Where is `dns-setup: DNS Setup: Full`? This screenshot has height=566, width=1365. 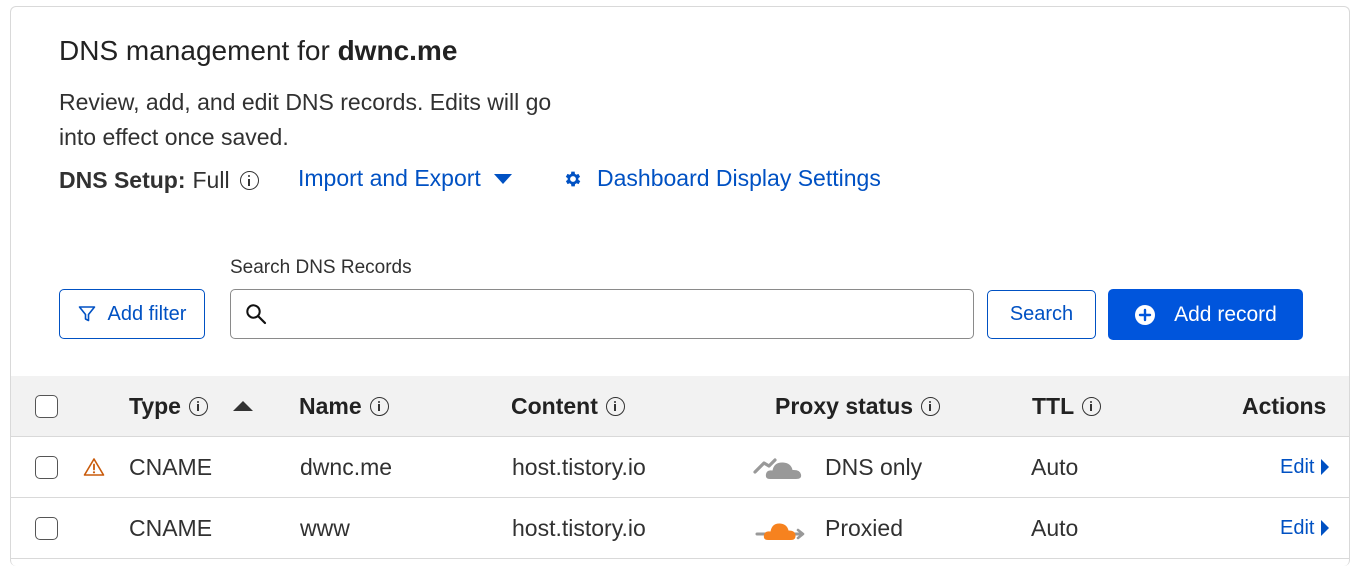 dns-setup: DNS Setup: Full is located at coordinates (159, 180).